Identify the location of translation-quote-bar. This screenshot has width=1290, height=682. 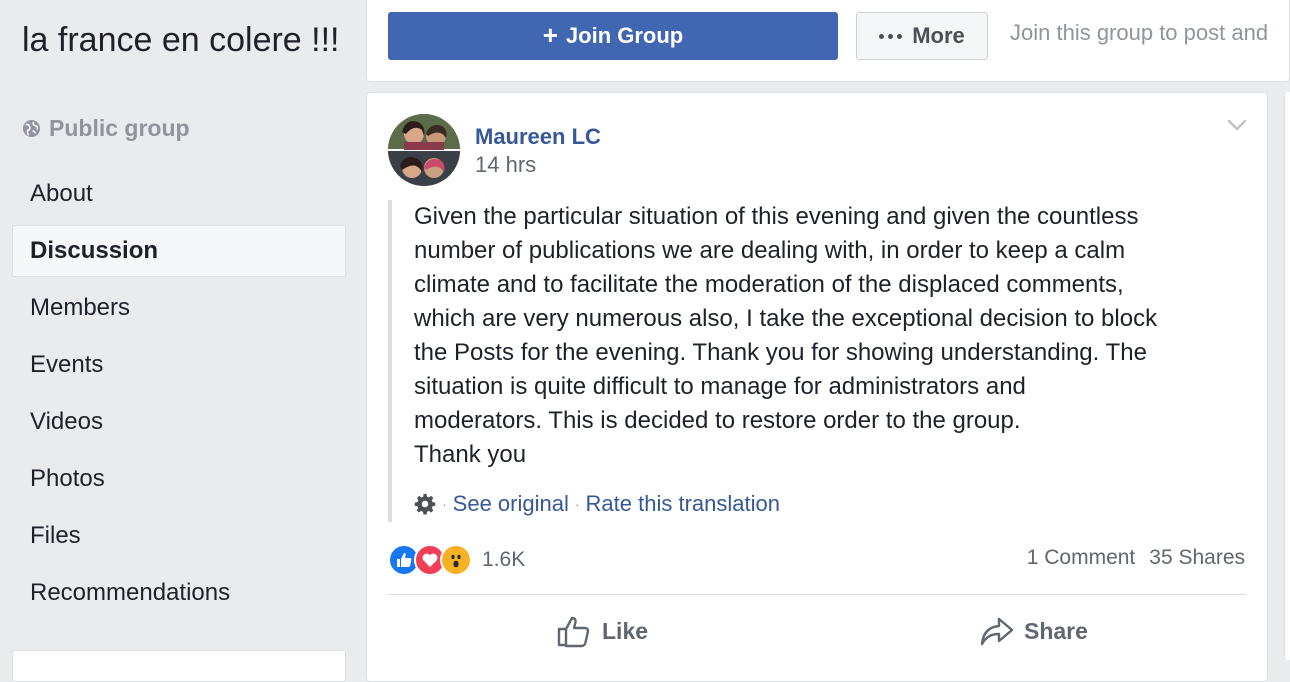
(390, 361).